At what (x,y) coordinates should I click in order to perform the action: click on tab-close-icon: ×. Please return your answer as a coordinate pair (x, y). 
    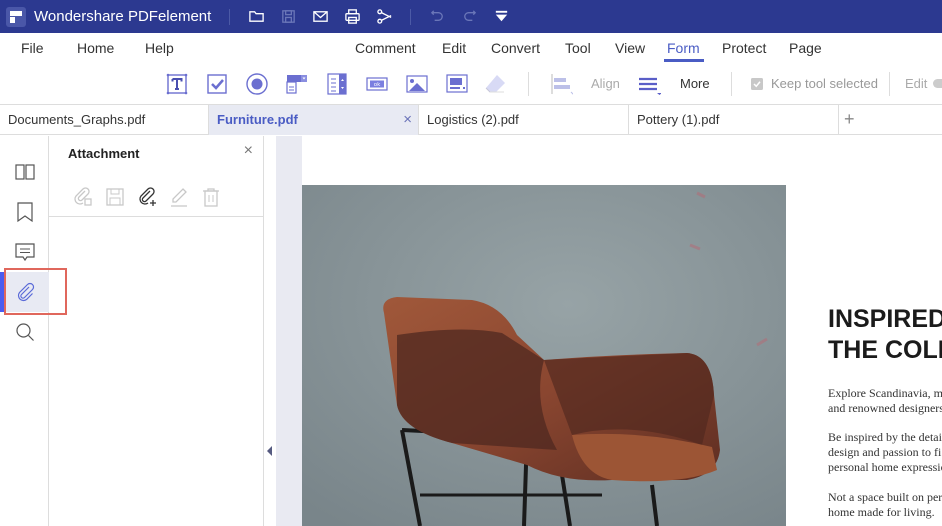
    Looking at the image, I should click on (407, 119).